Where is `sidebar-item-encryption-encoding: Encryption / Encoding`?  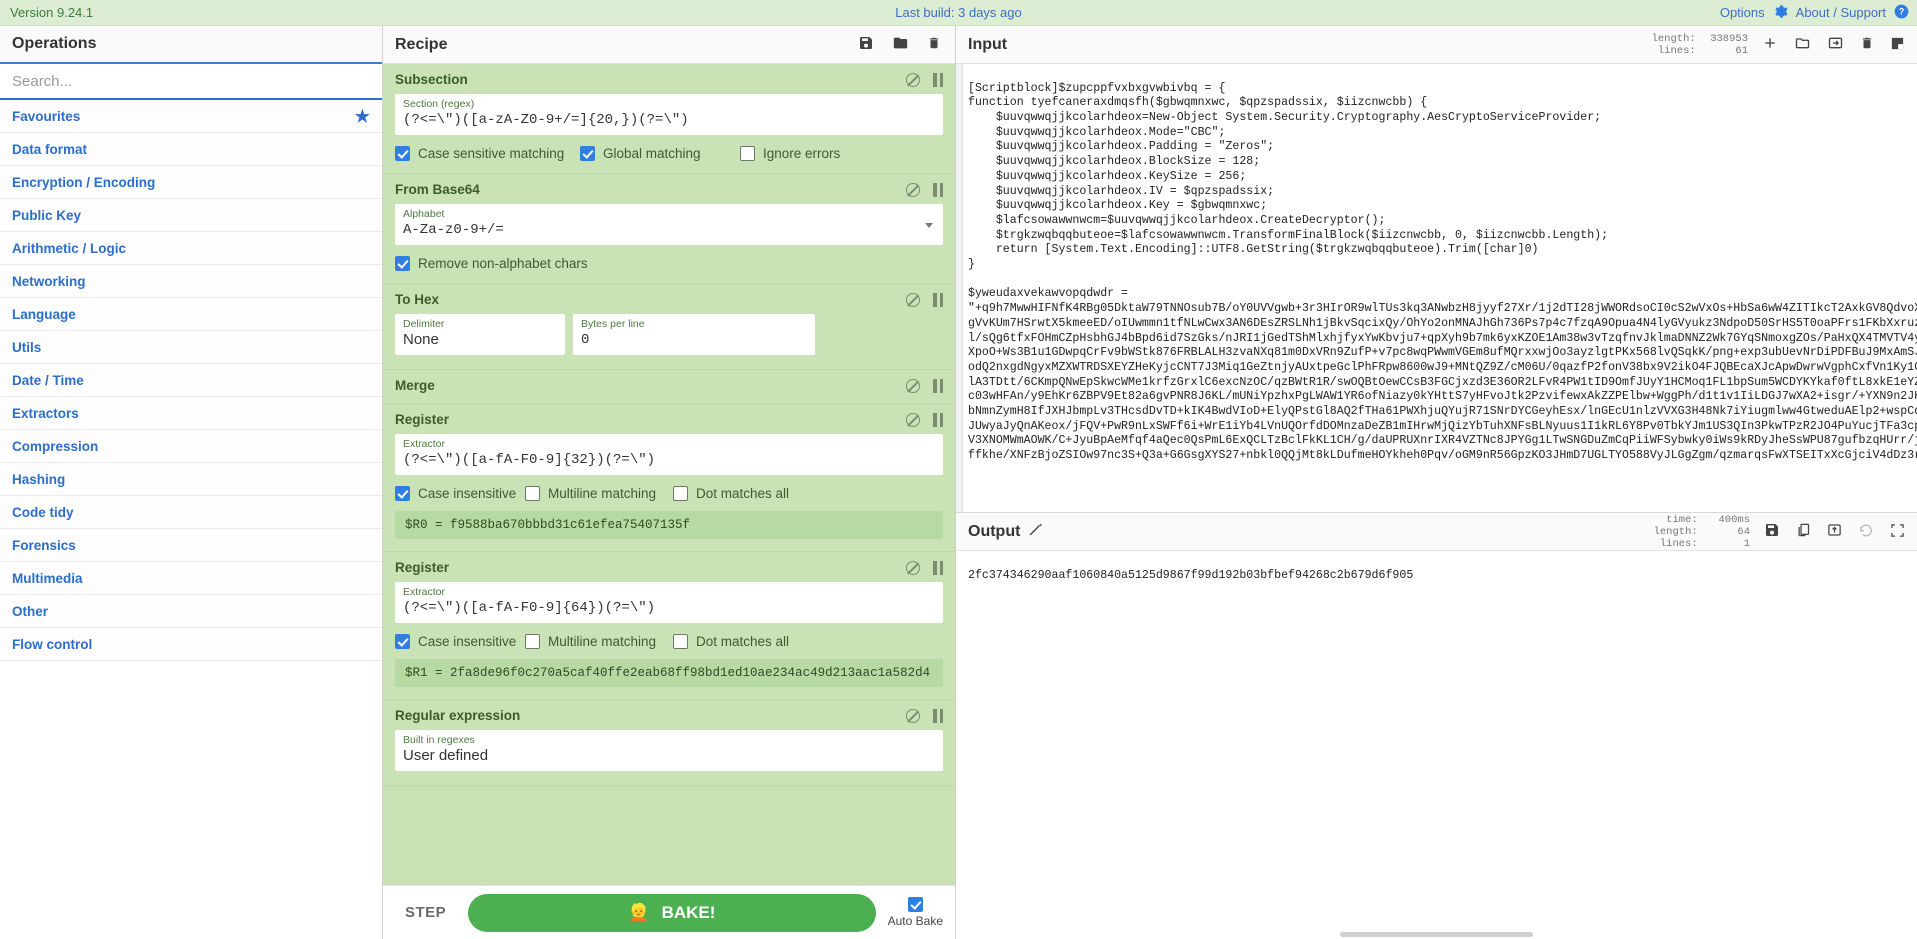 sidebar-item-encryption-encoding: Encryption / Encoding is located at coordinates (191, 182).